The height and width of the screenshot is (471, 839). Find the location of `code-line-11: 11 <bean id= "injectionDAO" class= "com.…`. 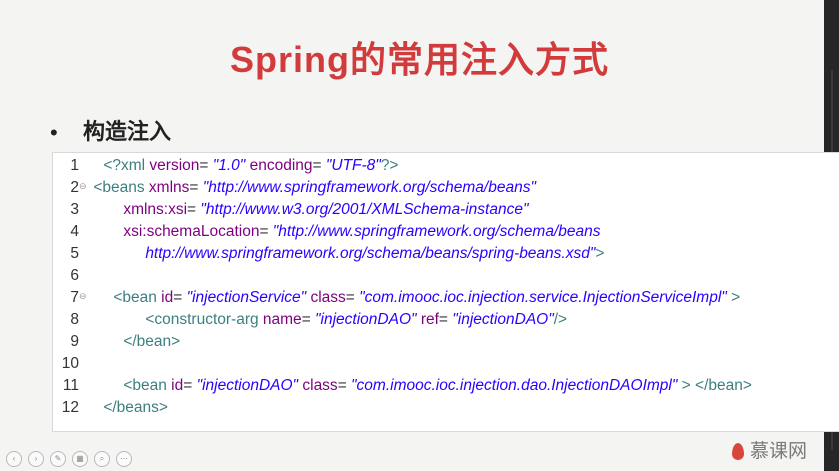

code-line-11: 11 <bean id= "injectionDAO" class= "com.… is located at coordinates (446, 386).